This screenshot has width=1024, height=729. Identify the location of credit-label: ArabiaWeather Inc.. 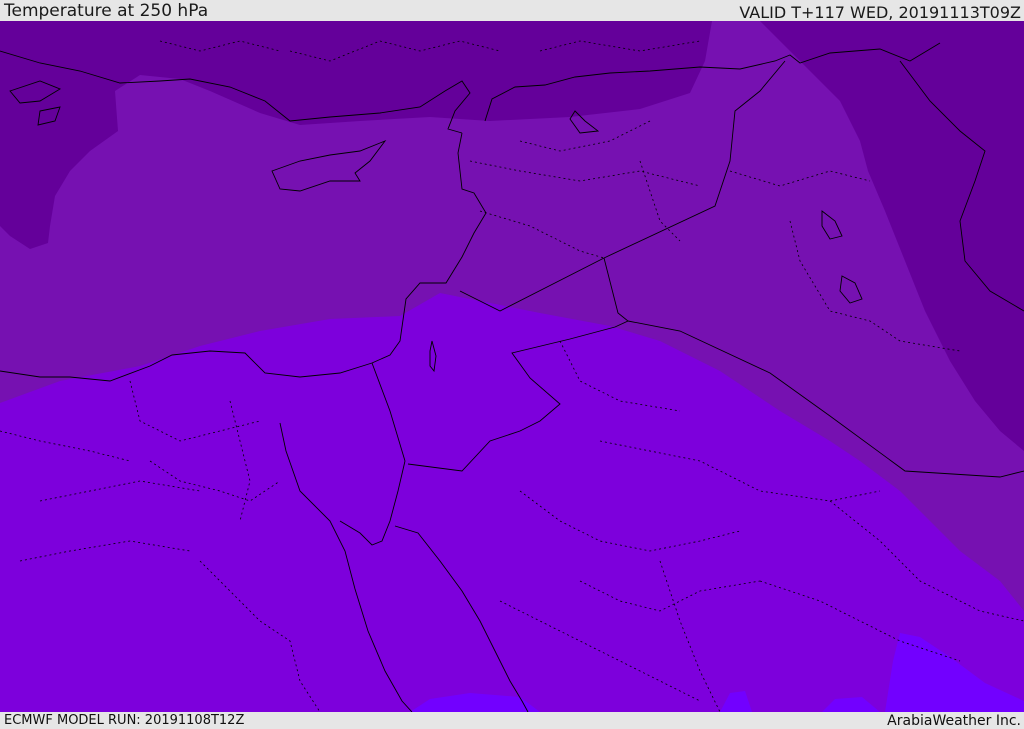
(954, 721).